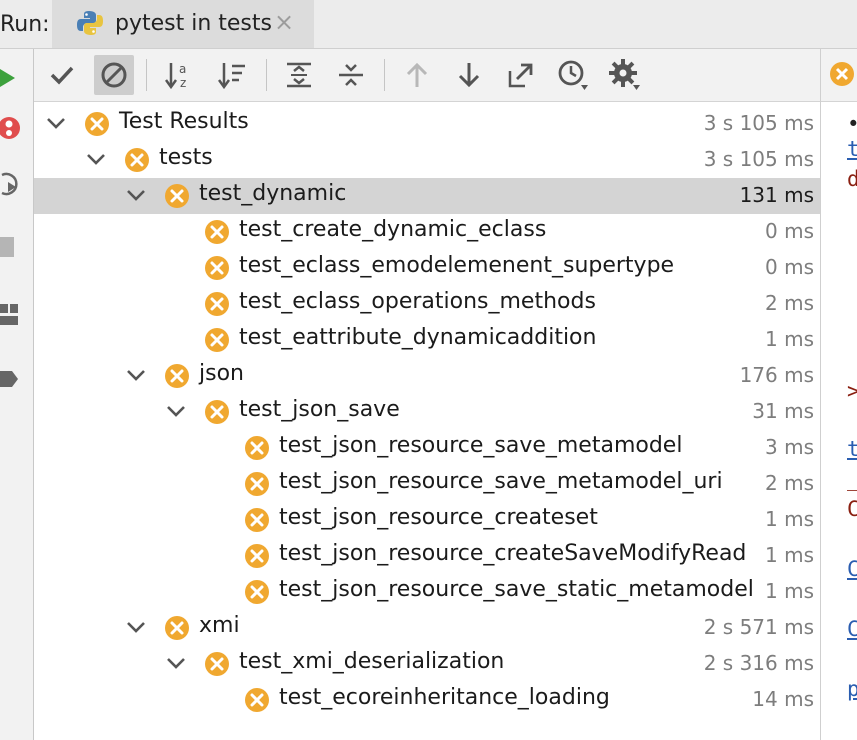  Describe the element at coordinates (372, 661) in the screenshot. I see `test-name: test_xmi_deserialization` at that location.